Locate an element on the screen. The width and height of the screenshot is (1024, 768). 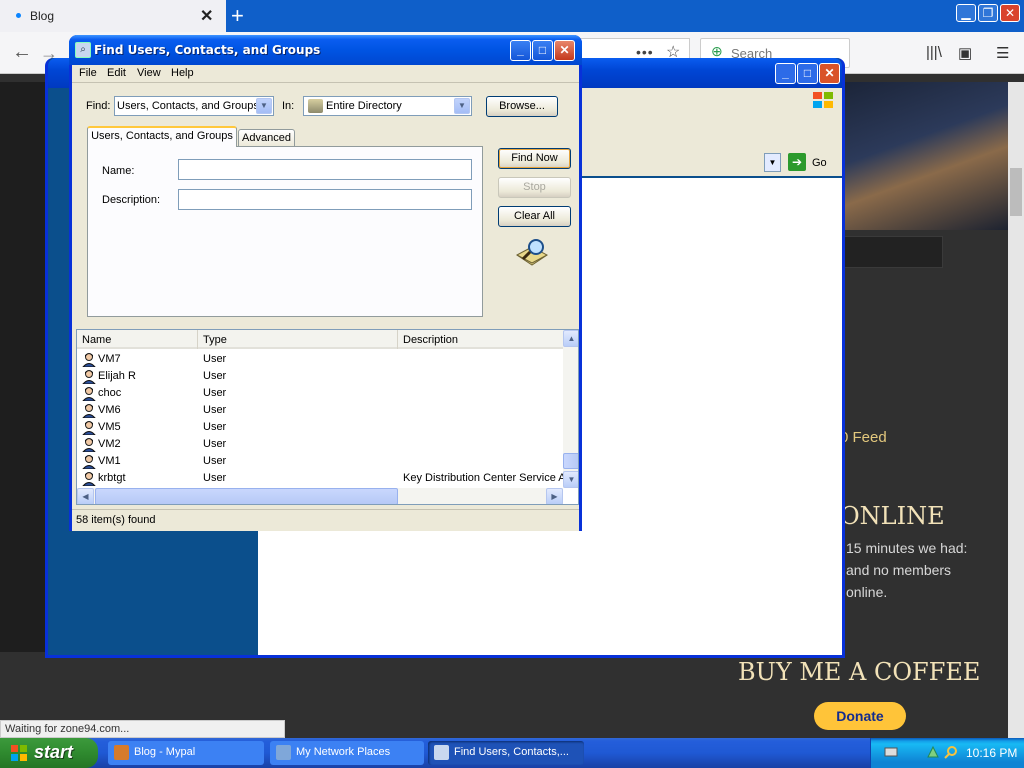
table-row: VM5 User is located at coordinates (320, 427).